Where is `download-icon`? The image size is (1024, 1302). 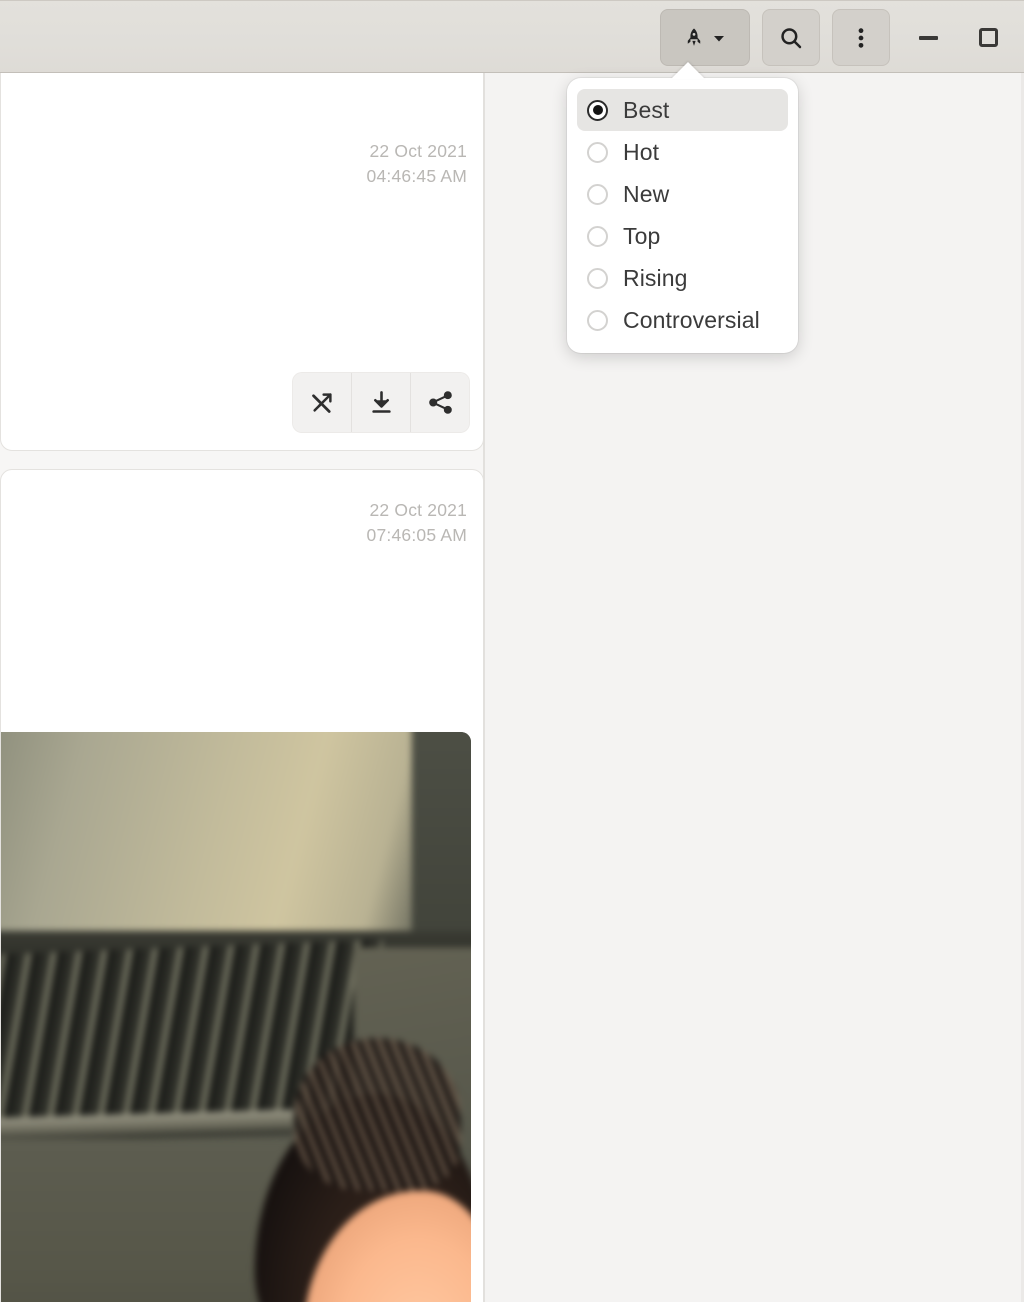 download-icon is located at coordinates (380, 402).